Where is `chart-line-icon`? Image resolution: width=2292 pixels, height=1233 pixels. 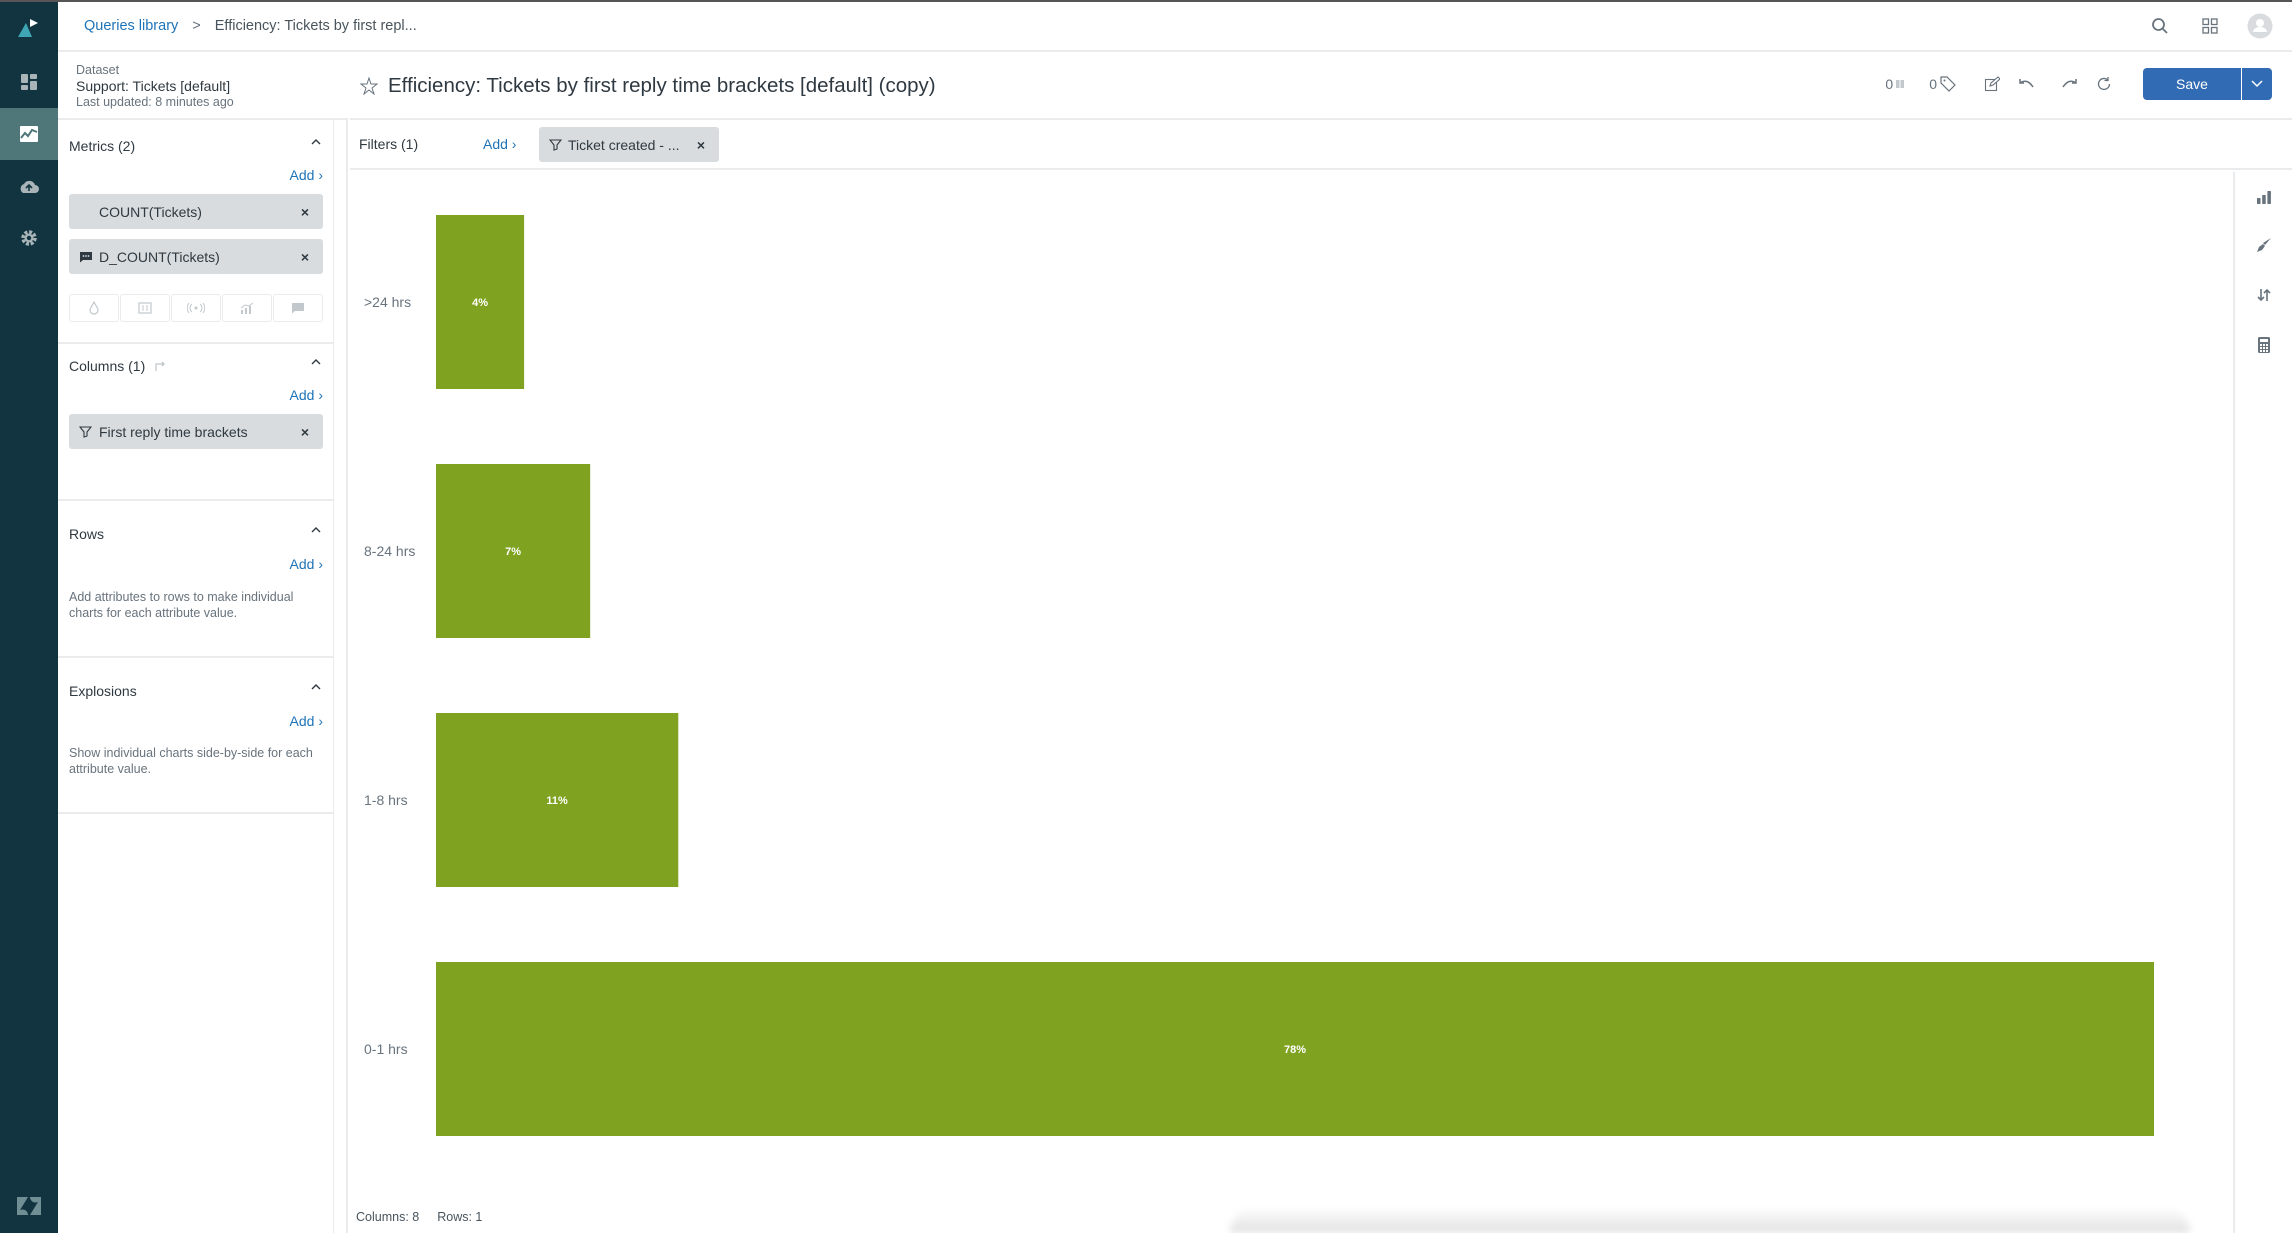
chart-line-icon is located at coordinates (29, 134).